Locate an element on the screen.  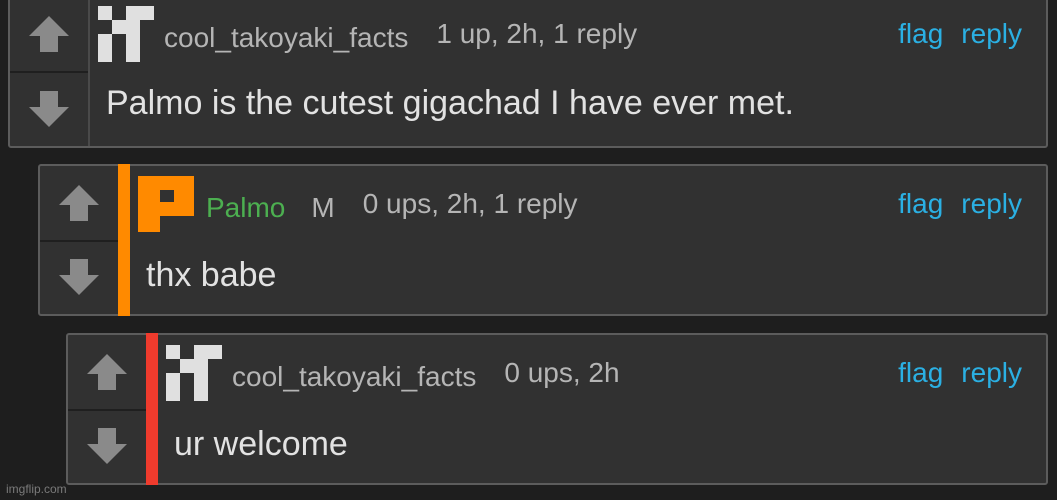
comment-meta: 0 ups, 2h, 1 reply is located at coordinates (470, 203).